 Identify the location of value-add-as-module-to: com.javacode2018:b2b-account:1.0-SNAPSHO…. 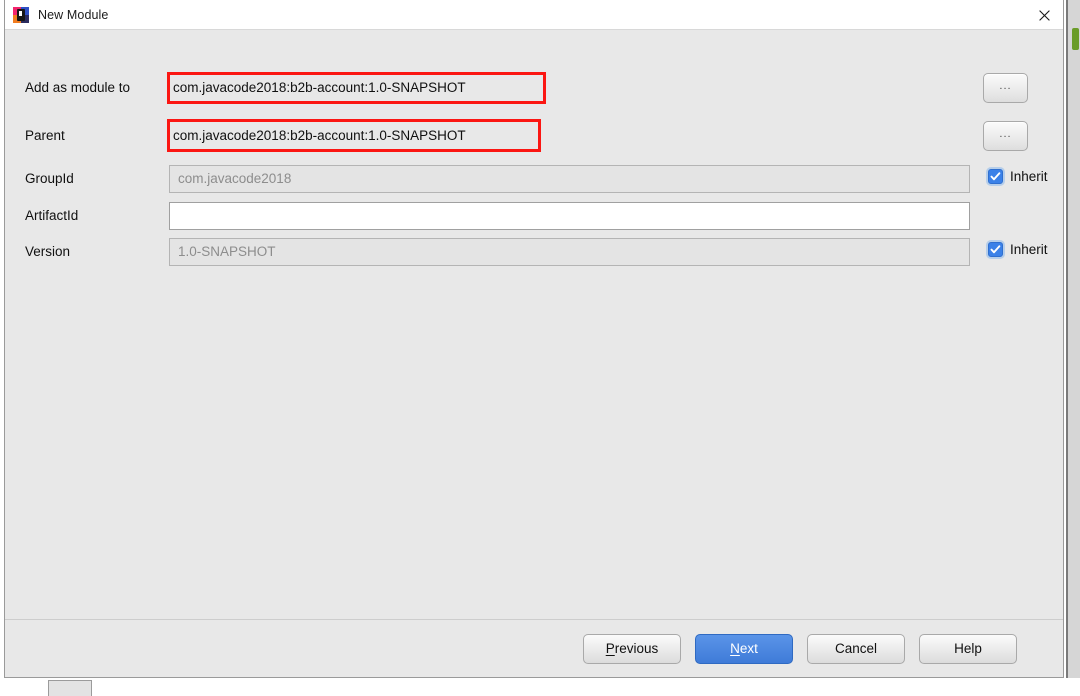
(569, 88).